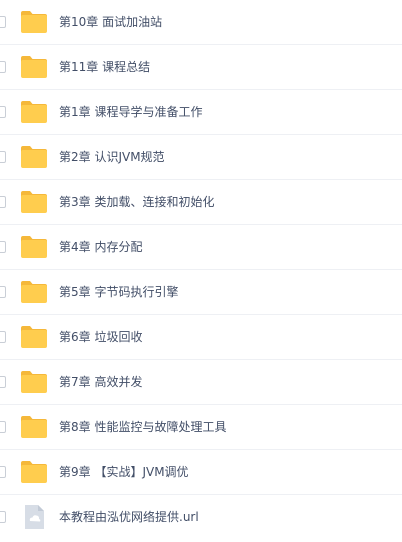 The height and width of the screenshot is (542, 402). Describe the element at coordinates (201, 337) in the screenshot. I see `list-item: 第6章 垃圾回收` at that location.